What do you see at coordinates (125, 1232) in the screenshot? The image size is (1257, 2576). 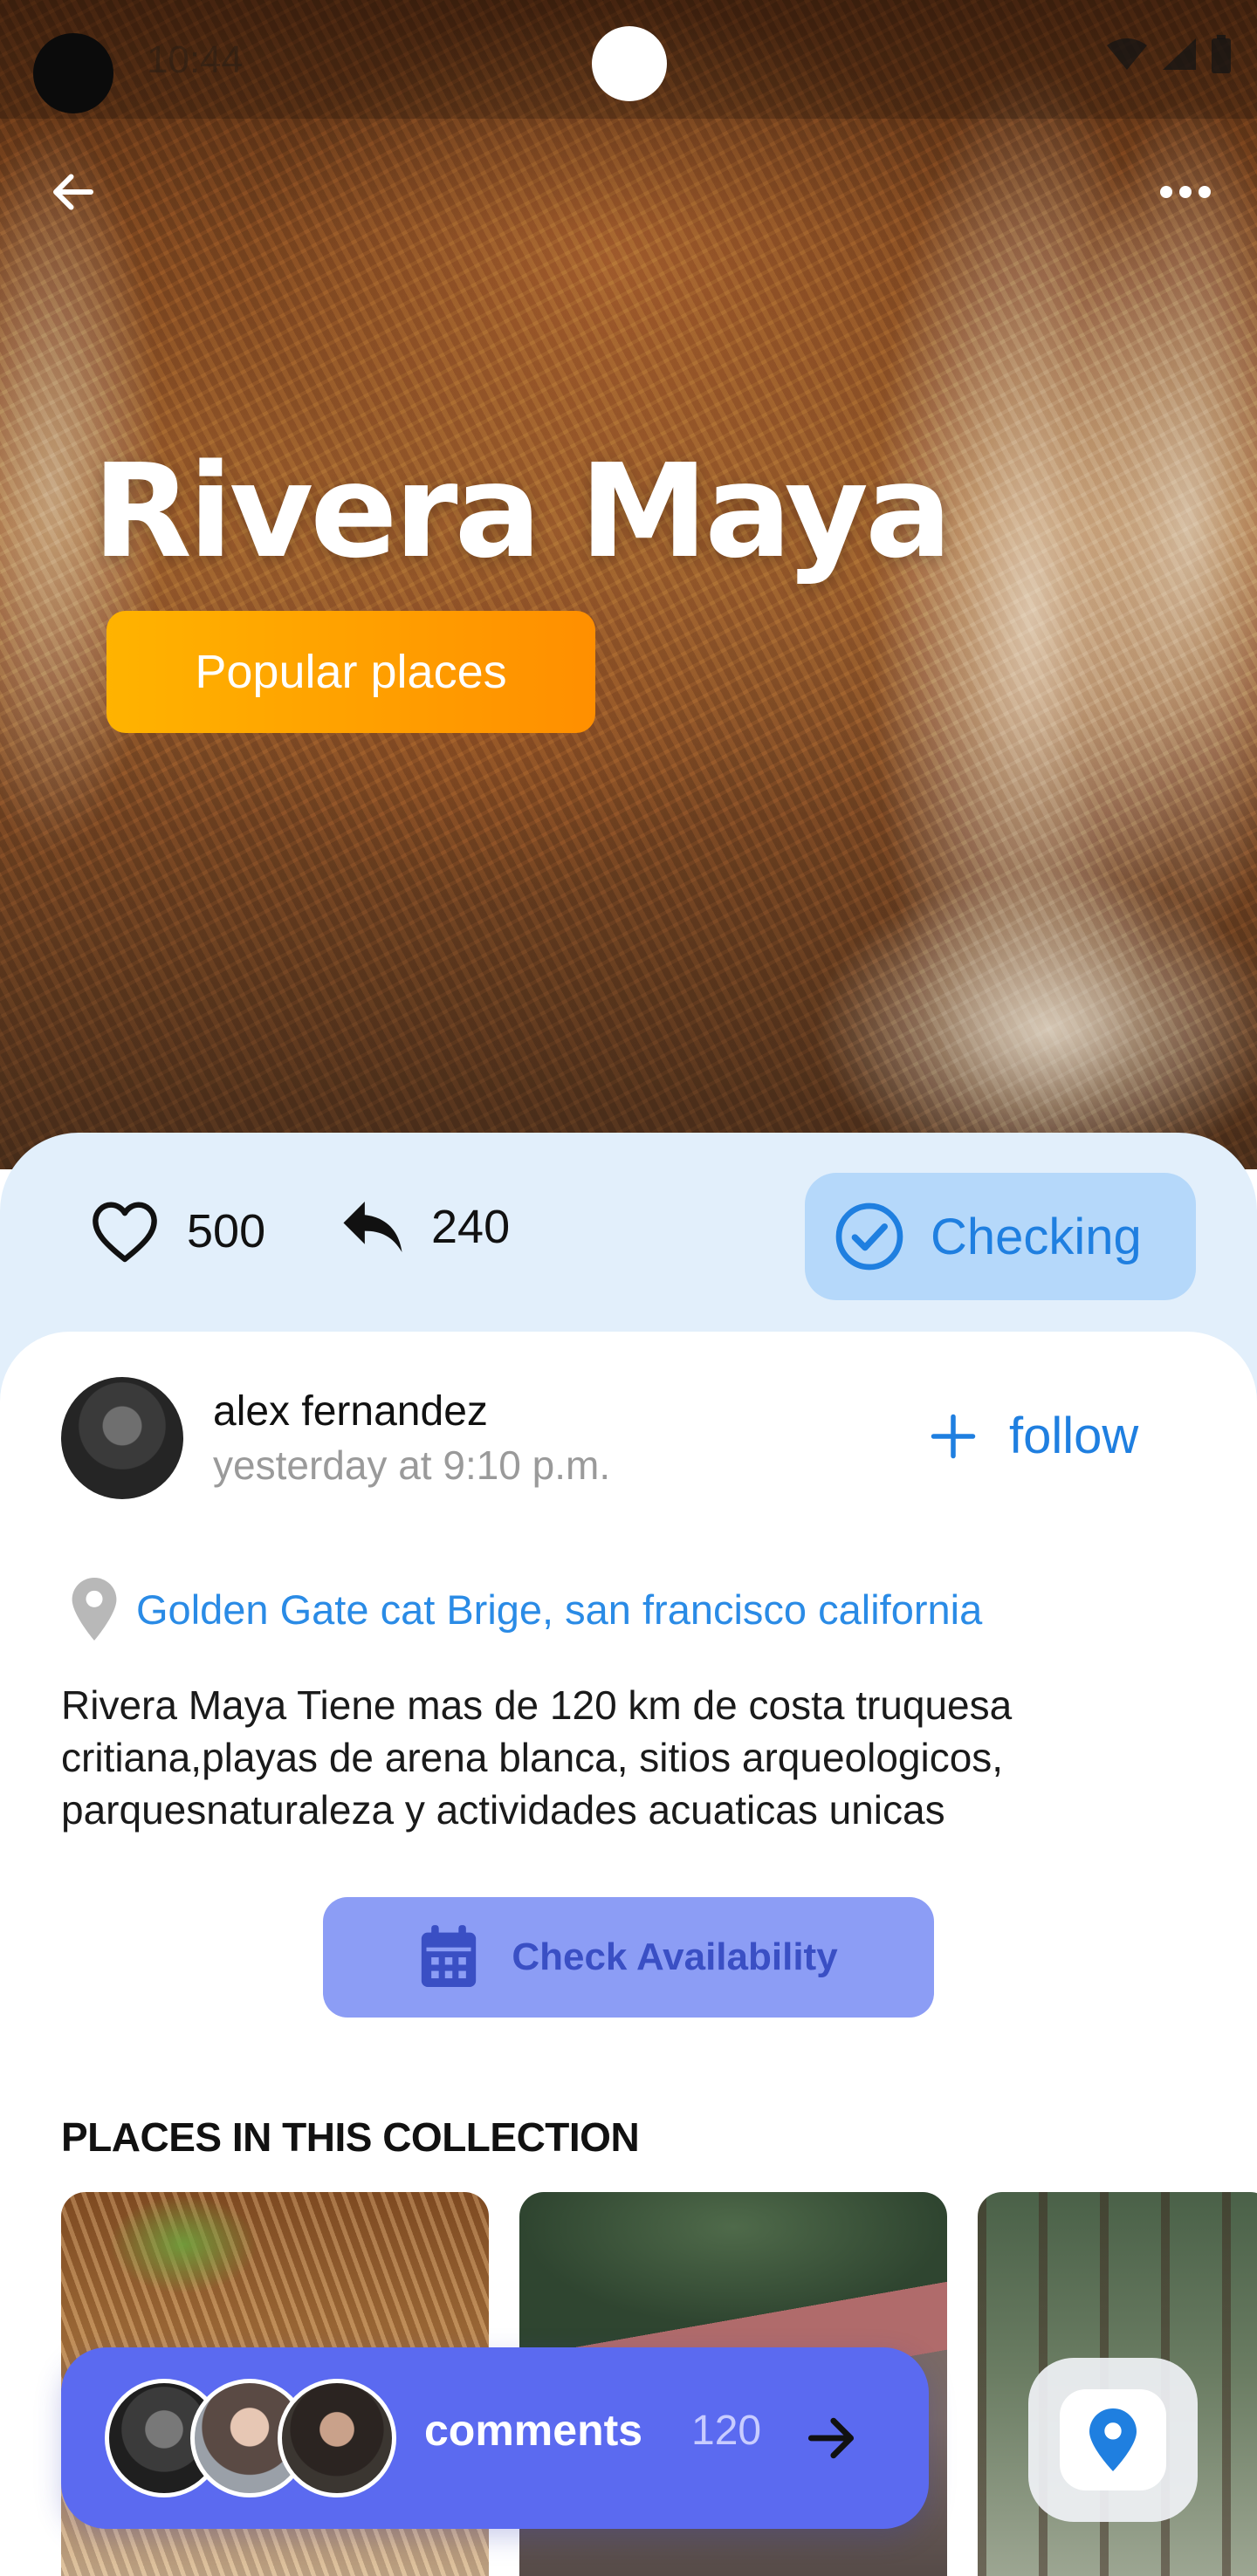 I see `heart-icon` at bounding box center [125, 1232].